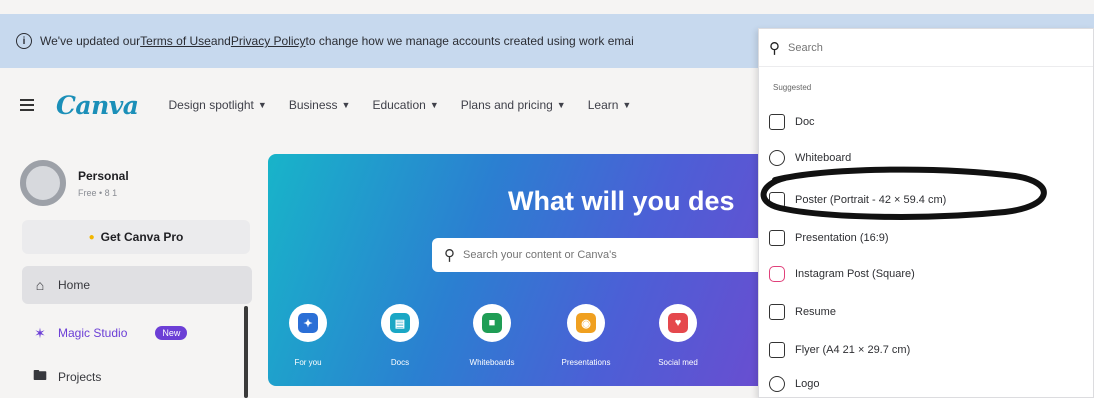 This screenshot has width=1094, height=398. What do you see at coordinates (137, 285) in the screenshot?
I see `sidebar-item-home: ⌂ Home` at bounding box center [137, 285].